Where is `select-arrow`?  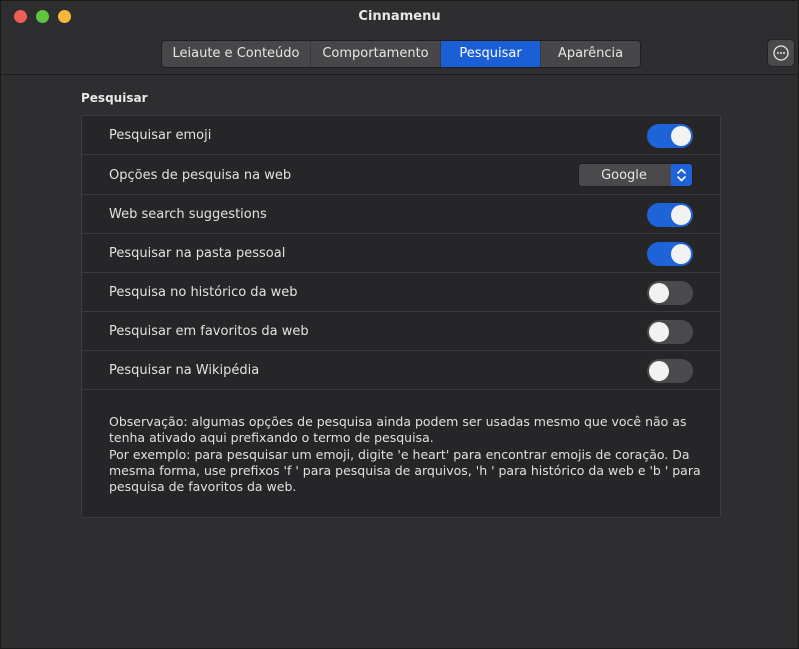 select-arrow is located at coordinates (681, 175).